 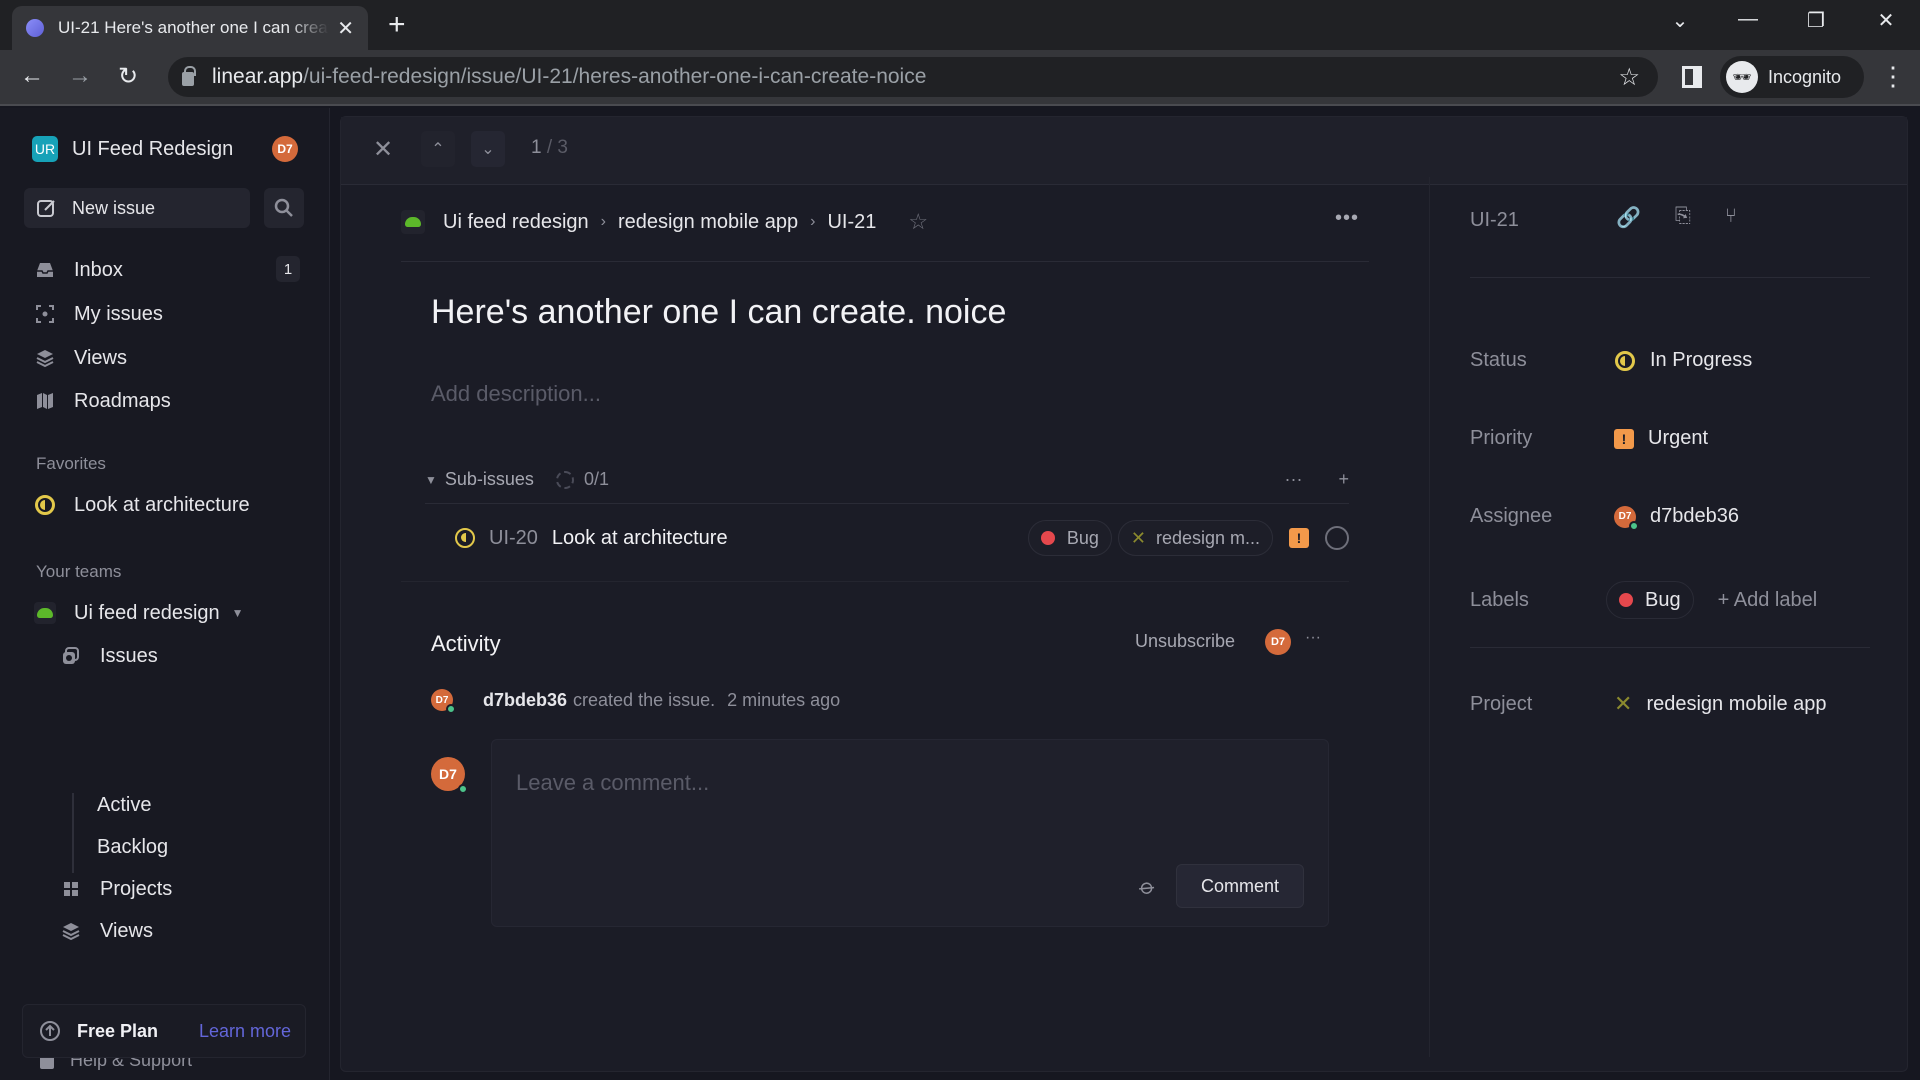 I want to click on team-ui-feed-redesign: Ui feed redesign ▼, so click(x=139, y=613).